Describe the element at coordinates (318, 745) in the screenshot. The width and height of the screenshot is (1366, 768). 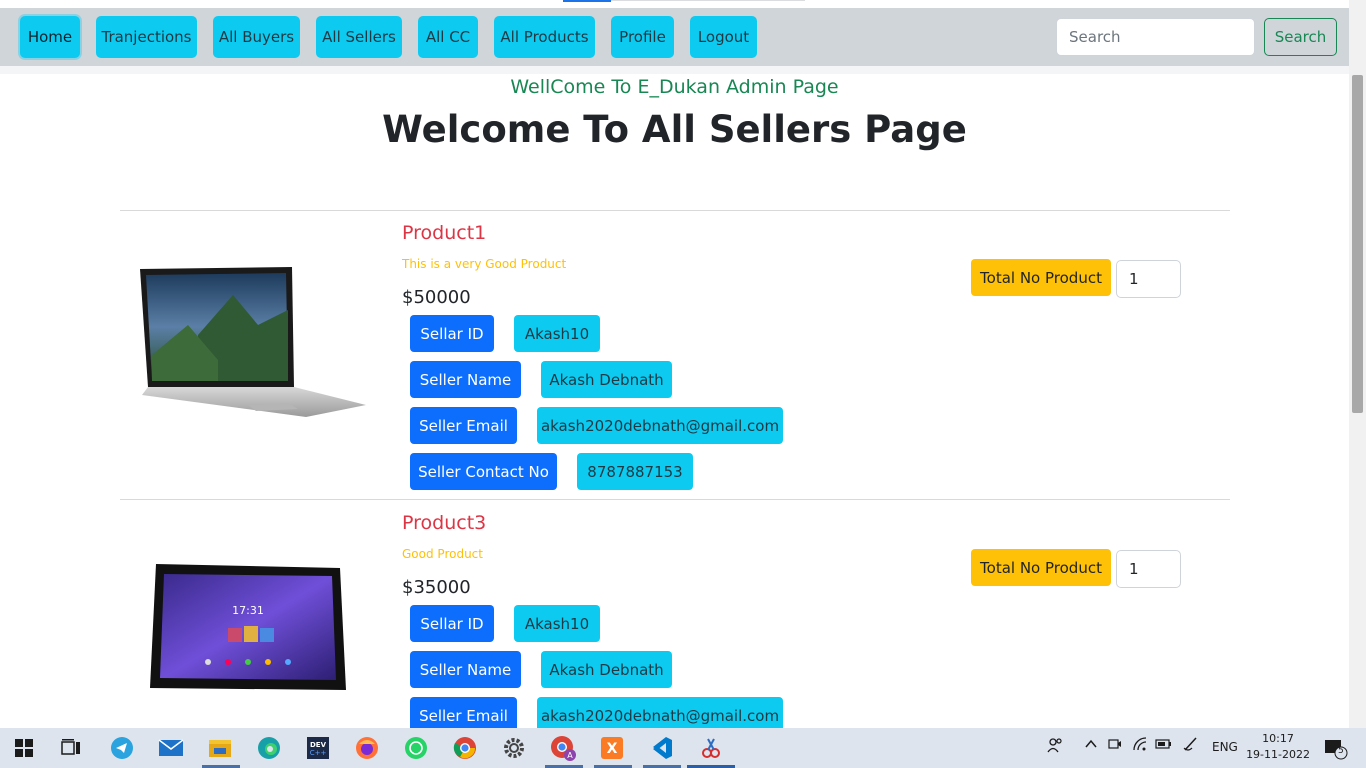
I see `svg-text: DEV` at that location.